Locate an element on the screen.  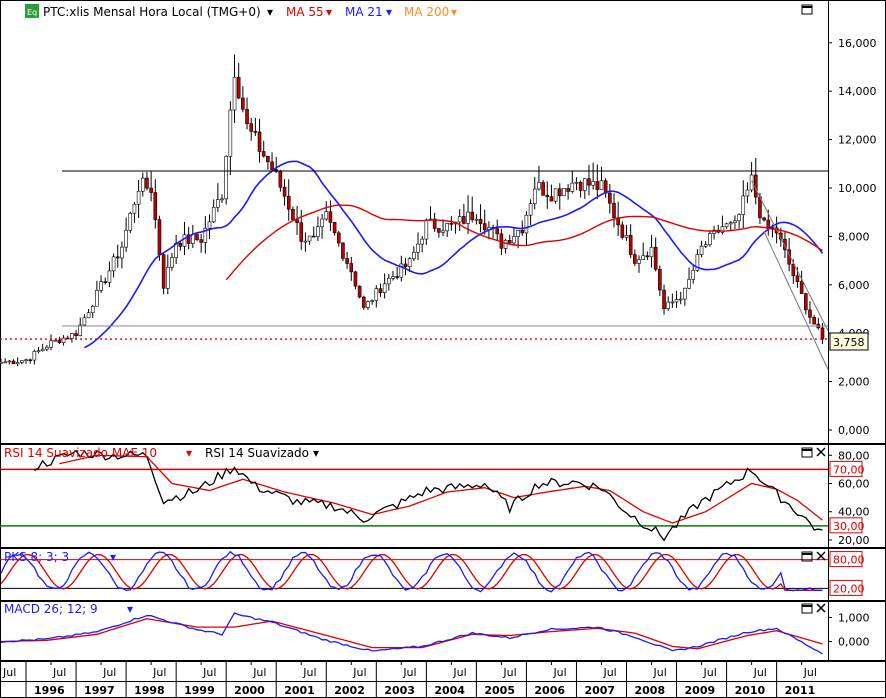
macd-close-icon is located at coordinates (821, 608).